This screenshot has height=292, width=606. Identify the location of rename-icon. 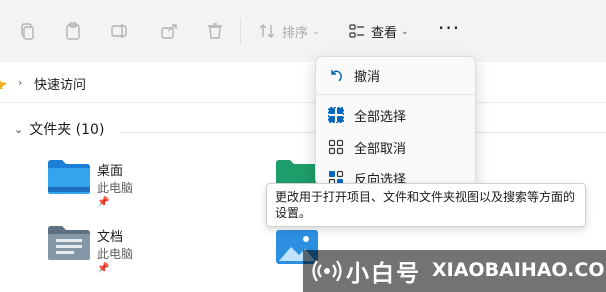
(119, 31).